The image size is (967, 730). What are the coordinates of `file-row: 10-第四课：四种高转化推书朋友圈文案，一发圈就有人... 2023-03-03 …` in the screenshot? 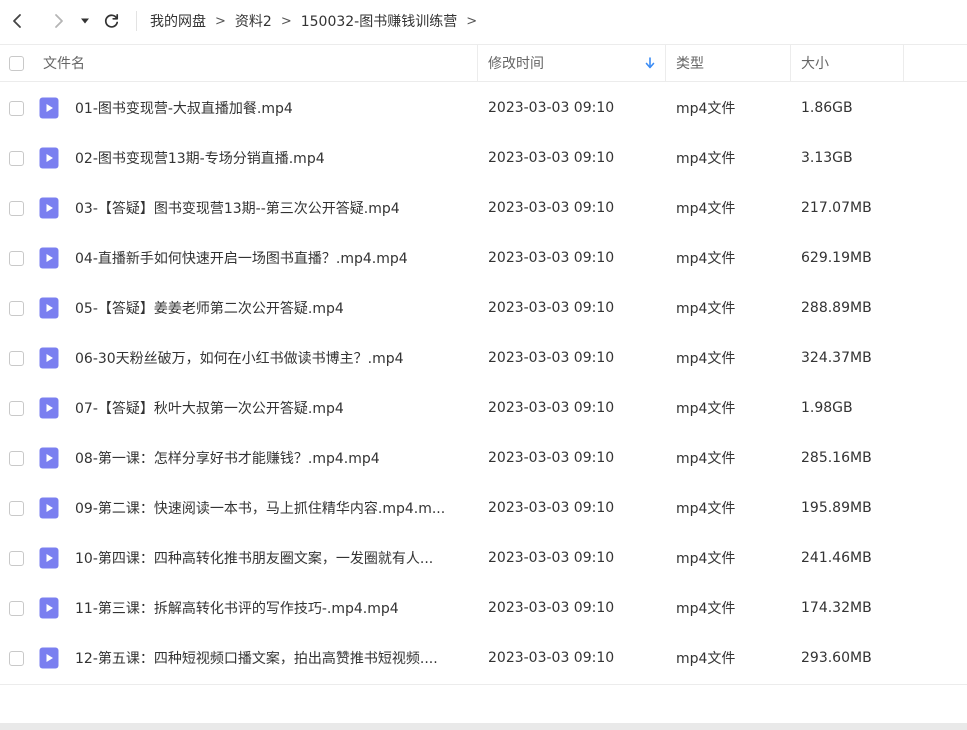 It's located at (483, 558).